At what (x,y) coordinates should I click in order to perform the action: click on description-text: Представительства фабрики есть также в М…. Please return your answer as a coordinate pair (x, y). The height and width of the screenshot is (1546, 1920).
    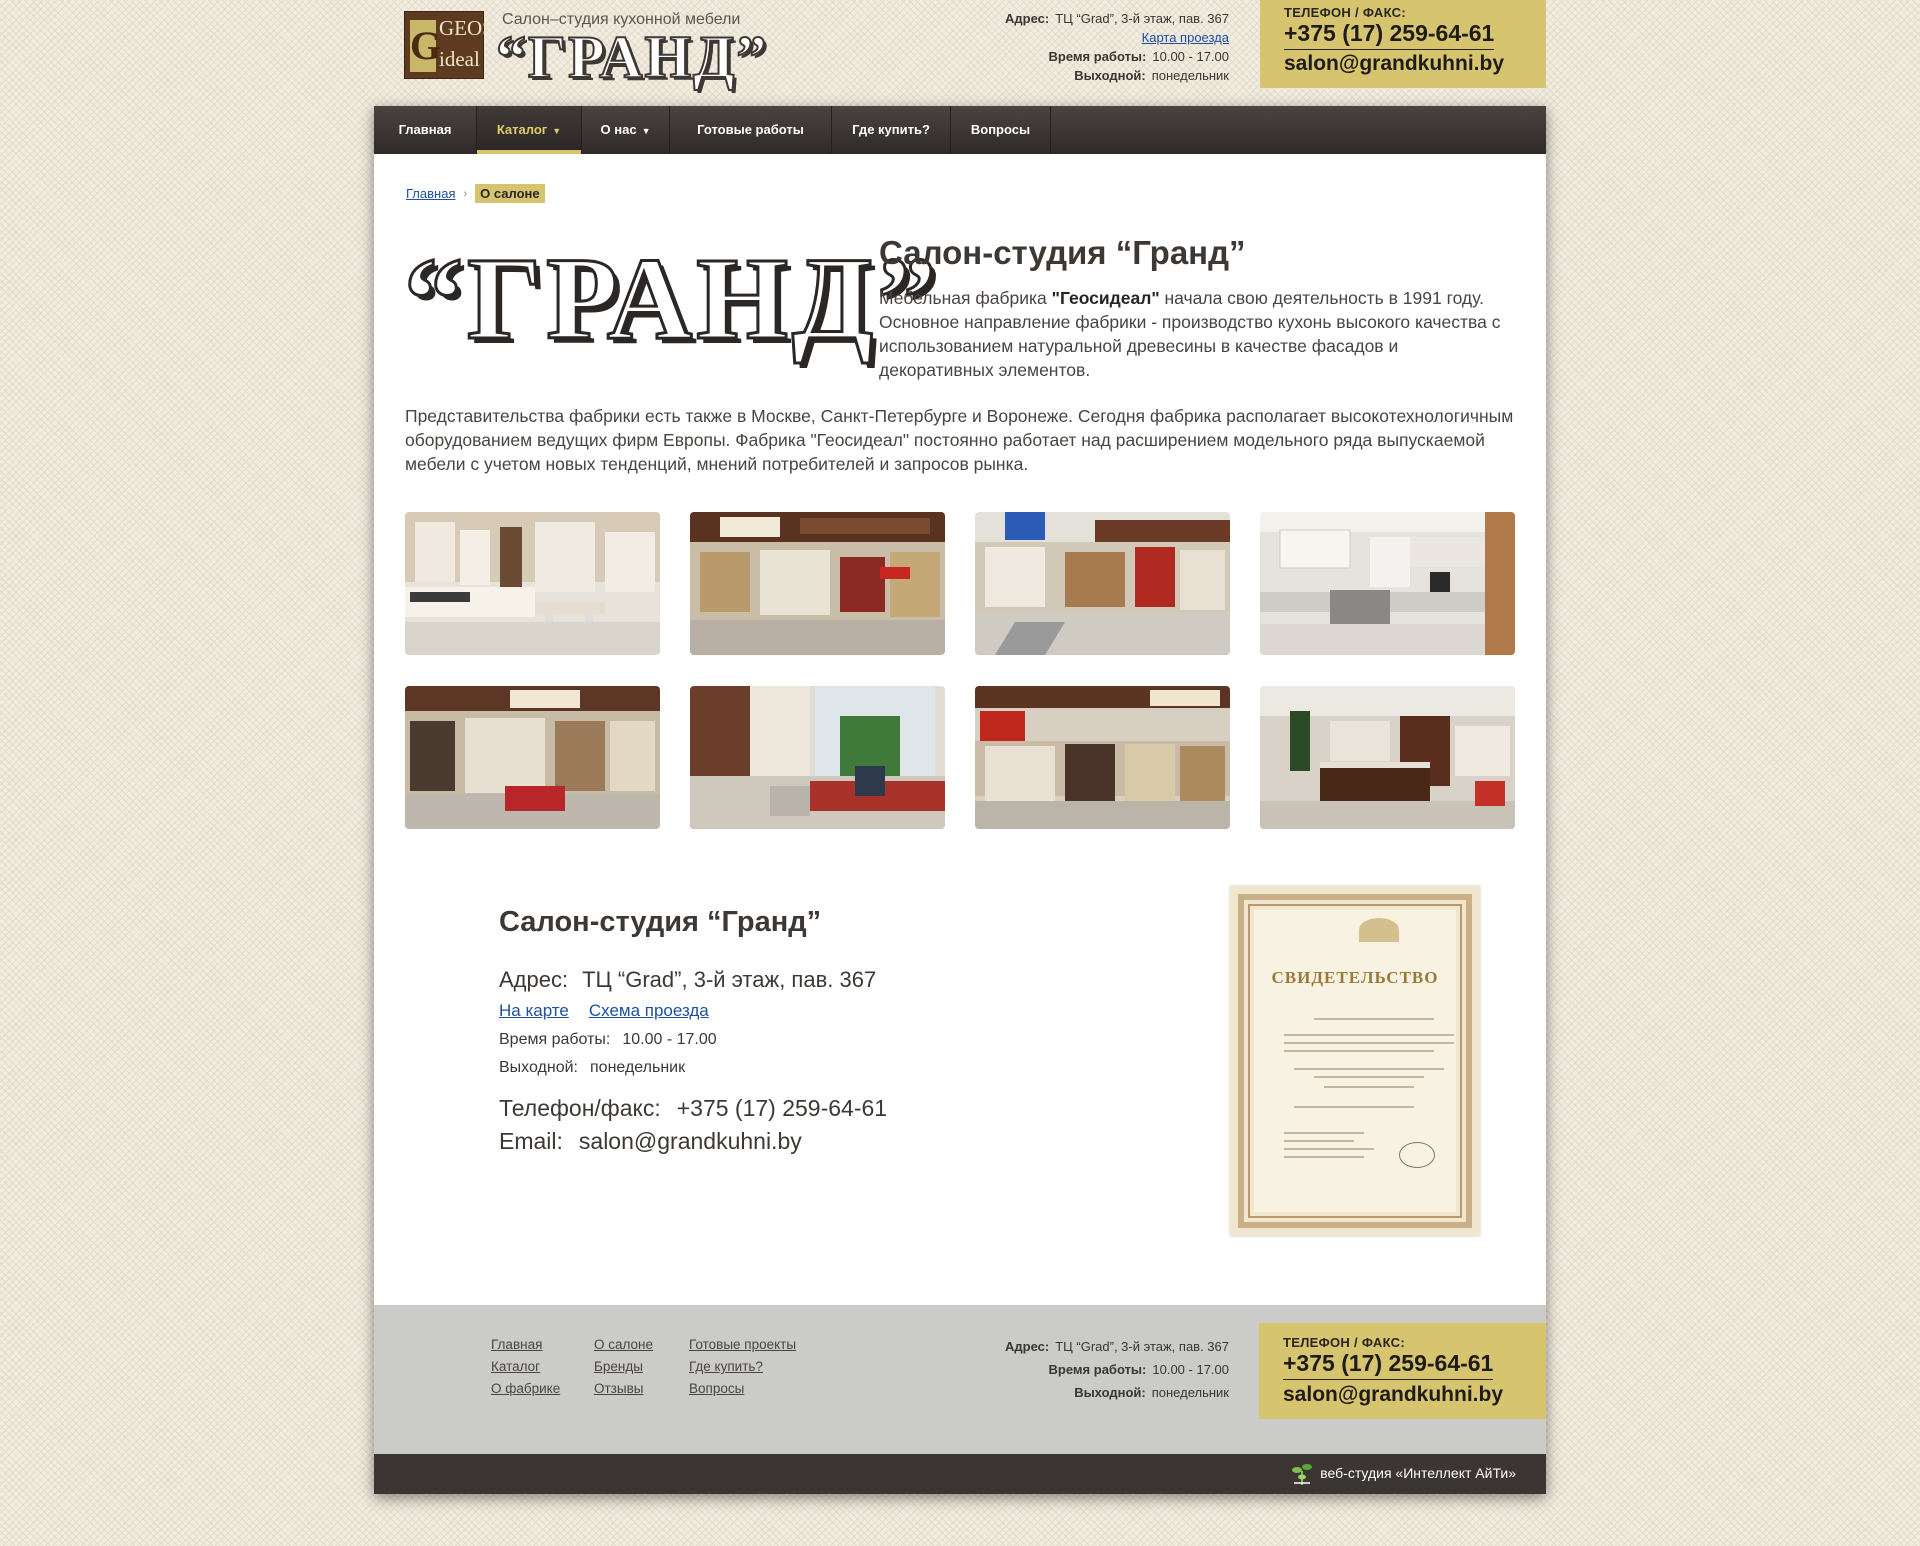
    Looking at the image, I should click on (959, 440).